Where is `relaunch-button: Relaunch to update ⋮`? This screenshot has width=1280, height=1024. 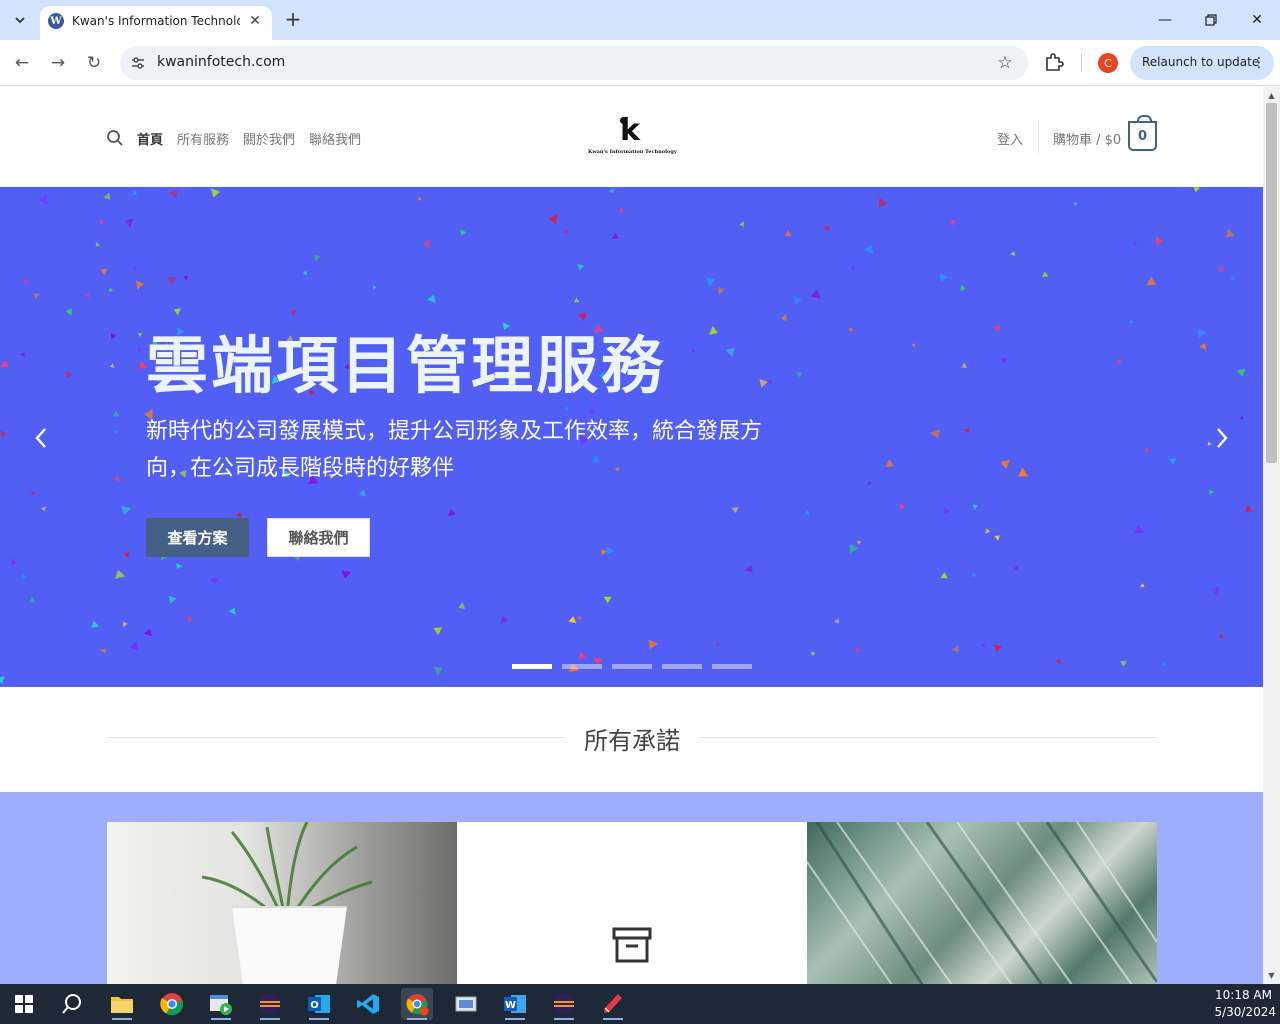
relaunch-button: Relaunch to update ⋮ is located at coordinates (1202, 63).